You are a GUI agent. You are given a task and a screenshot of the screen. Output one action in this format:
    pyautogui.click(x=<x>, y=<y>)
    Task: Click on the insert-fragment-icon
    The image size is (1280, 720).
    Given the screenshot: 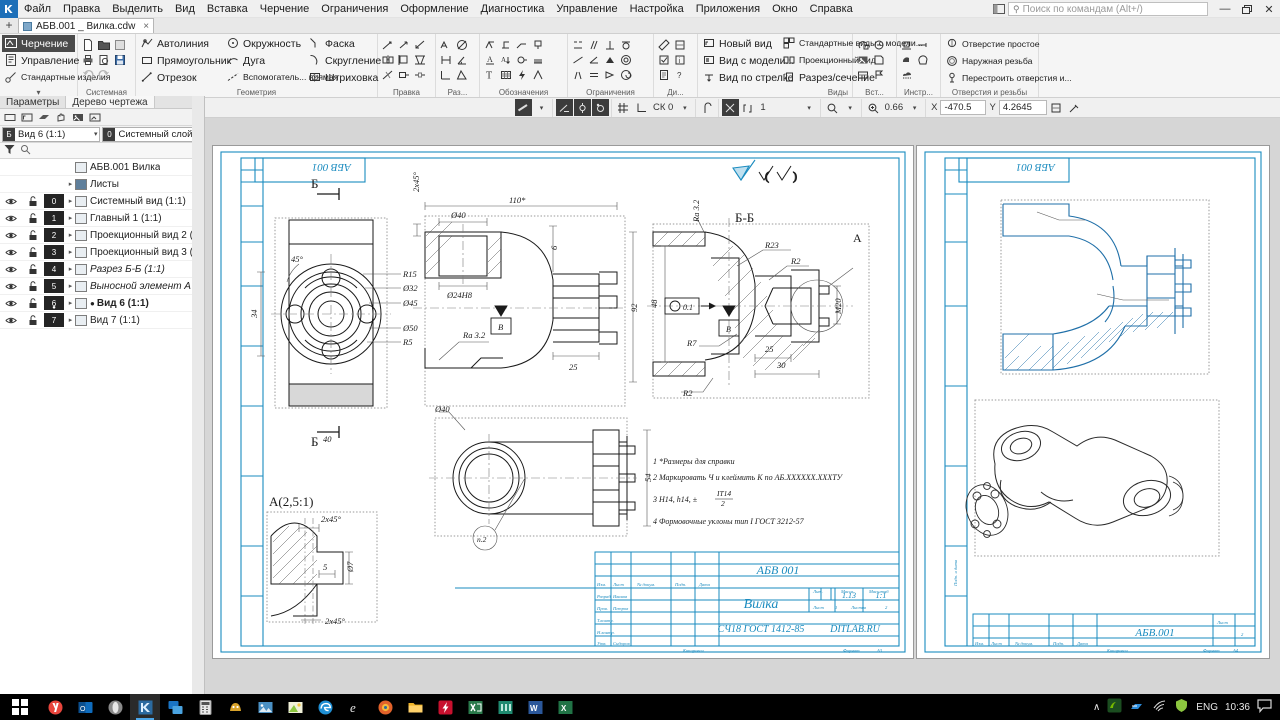 What is the action you would take?
    pyautogui.click(x=862, y=44)
    